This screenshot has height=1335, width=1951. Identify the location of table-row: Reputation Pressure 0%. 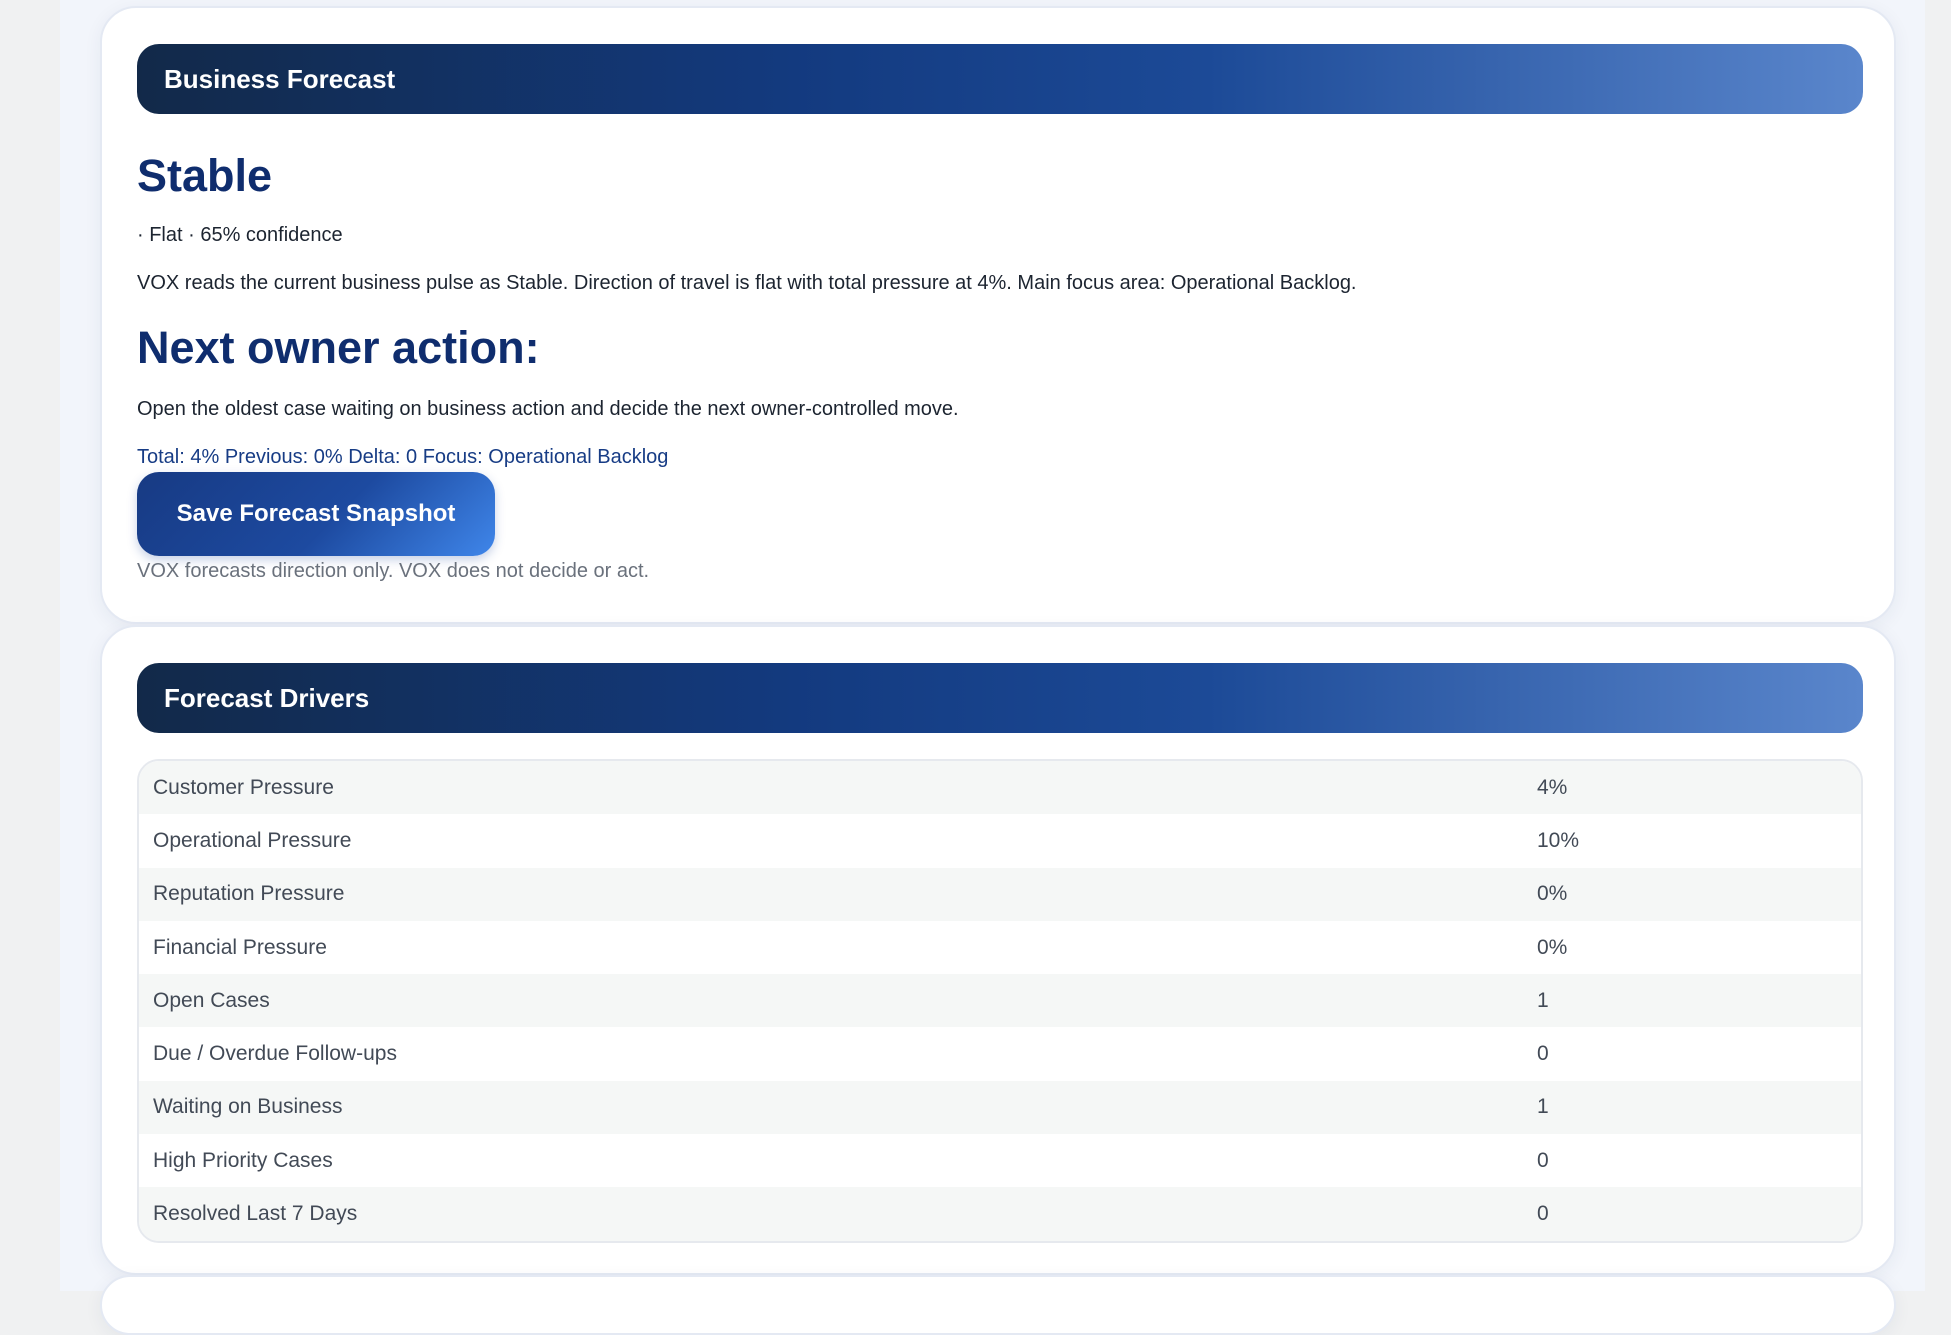
(1000, 894).